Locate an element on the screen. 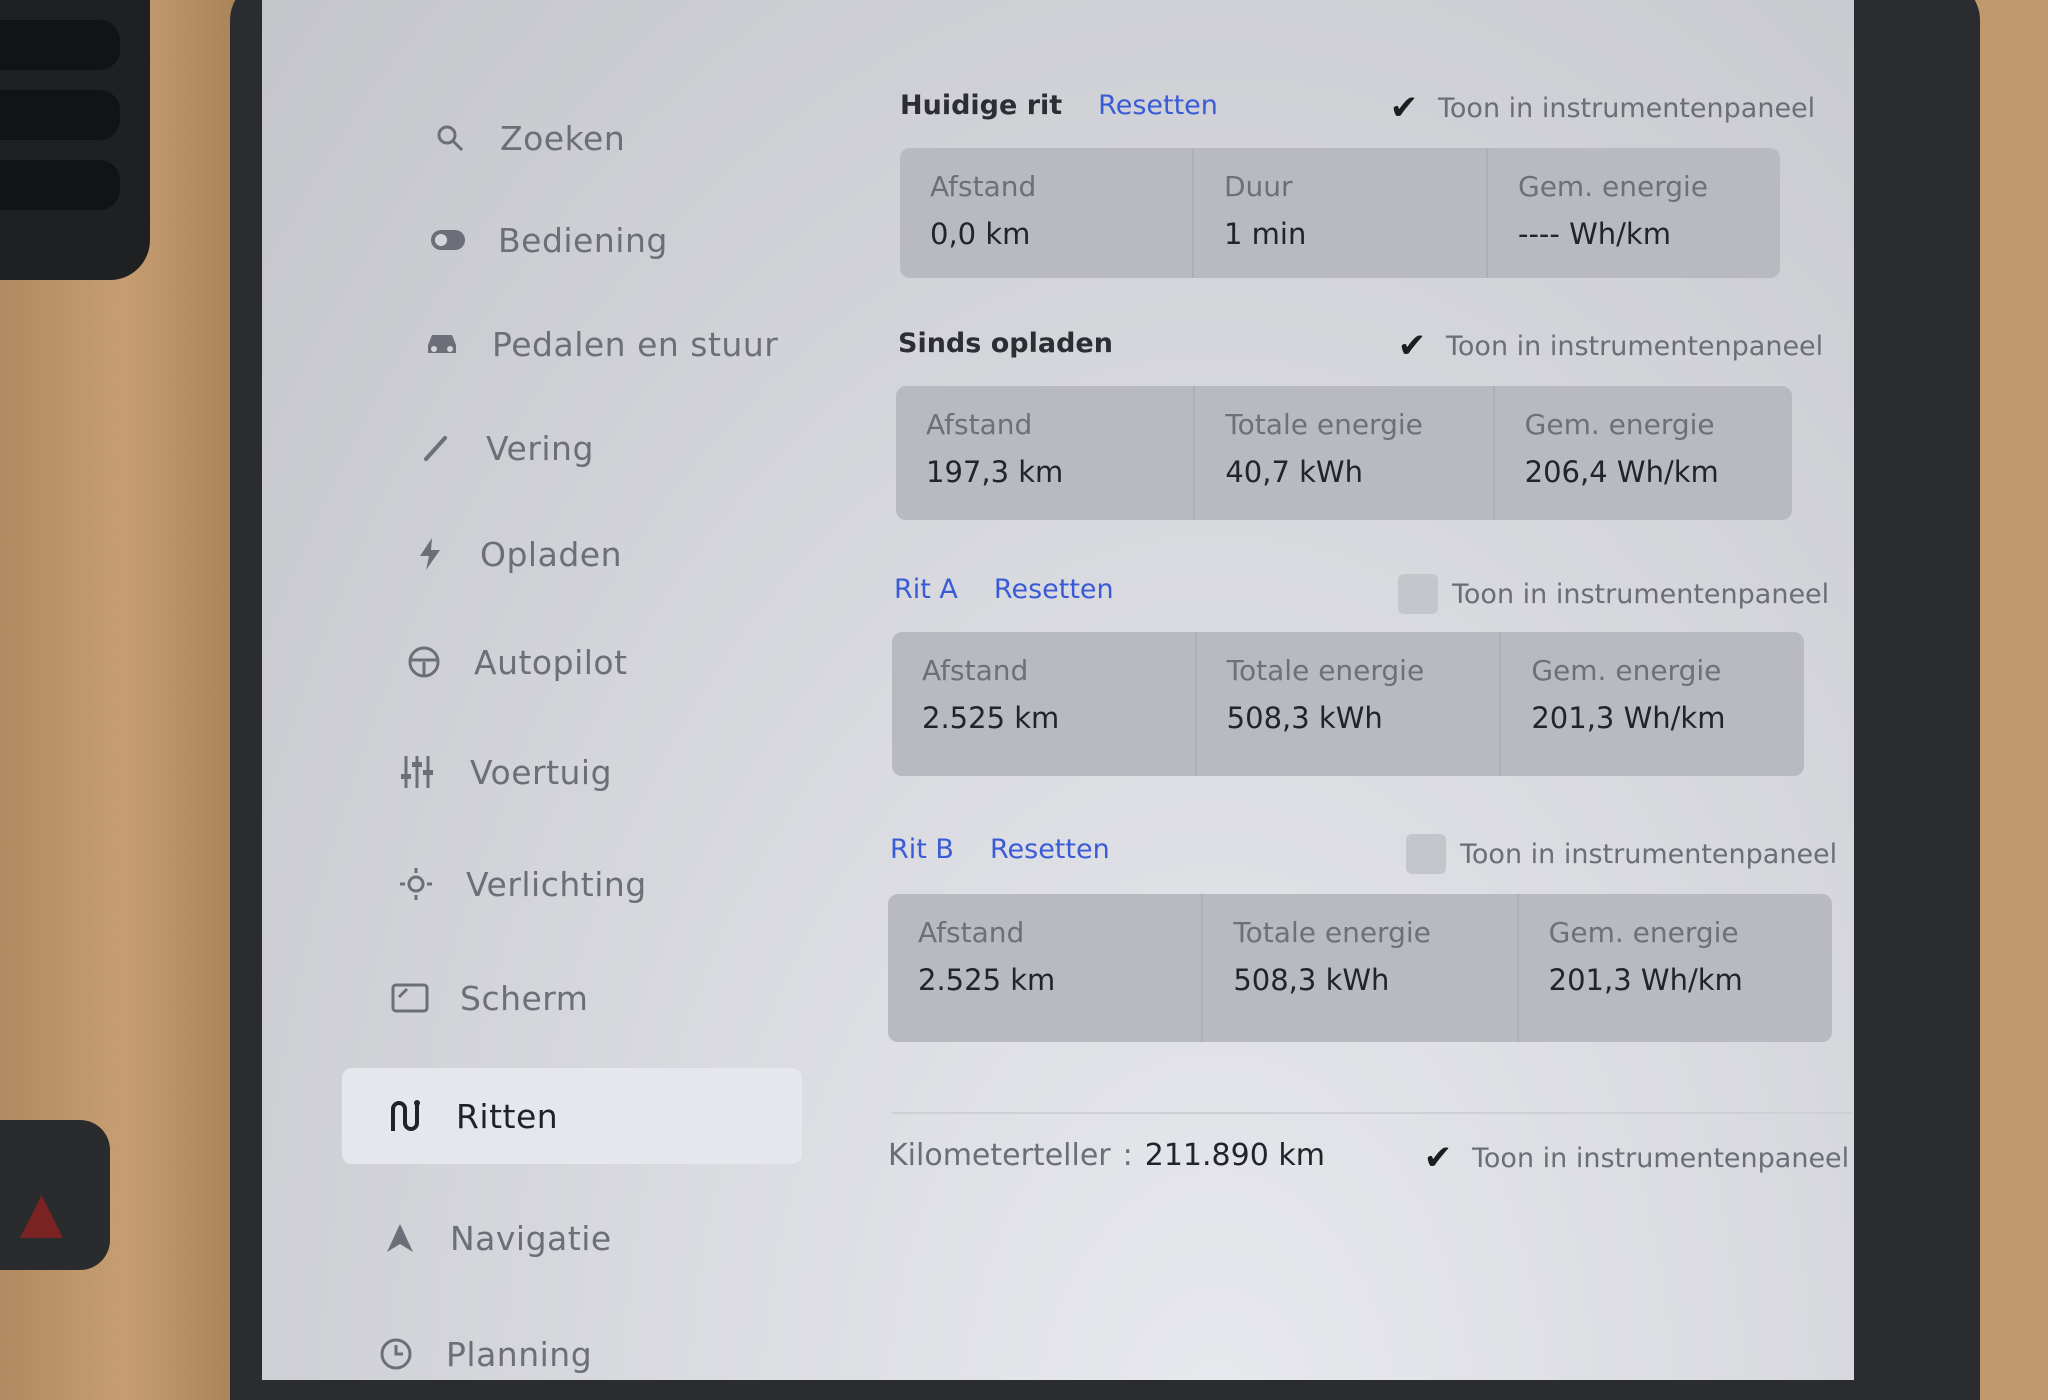 This screenshot has height=1400, width=2048. odometer-readout: Kilometerteller : 211.890 km is located at coordinates (1106, 1155).